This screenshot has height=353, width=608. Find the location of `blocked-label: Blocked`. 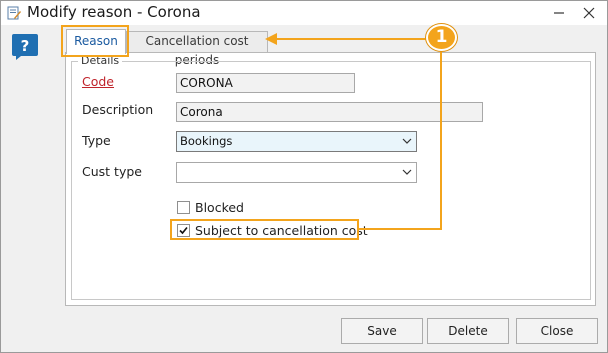

blocked-label: Blocked is located at coordinates (219, 207).